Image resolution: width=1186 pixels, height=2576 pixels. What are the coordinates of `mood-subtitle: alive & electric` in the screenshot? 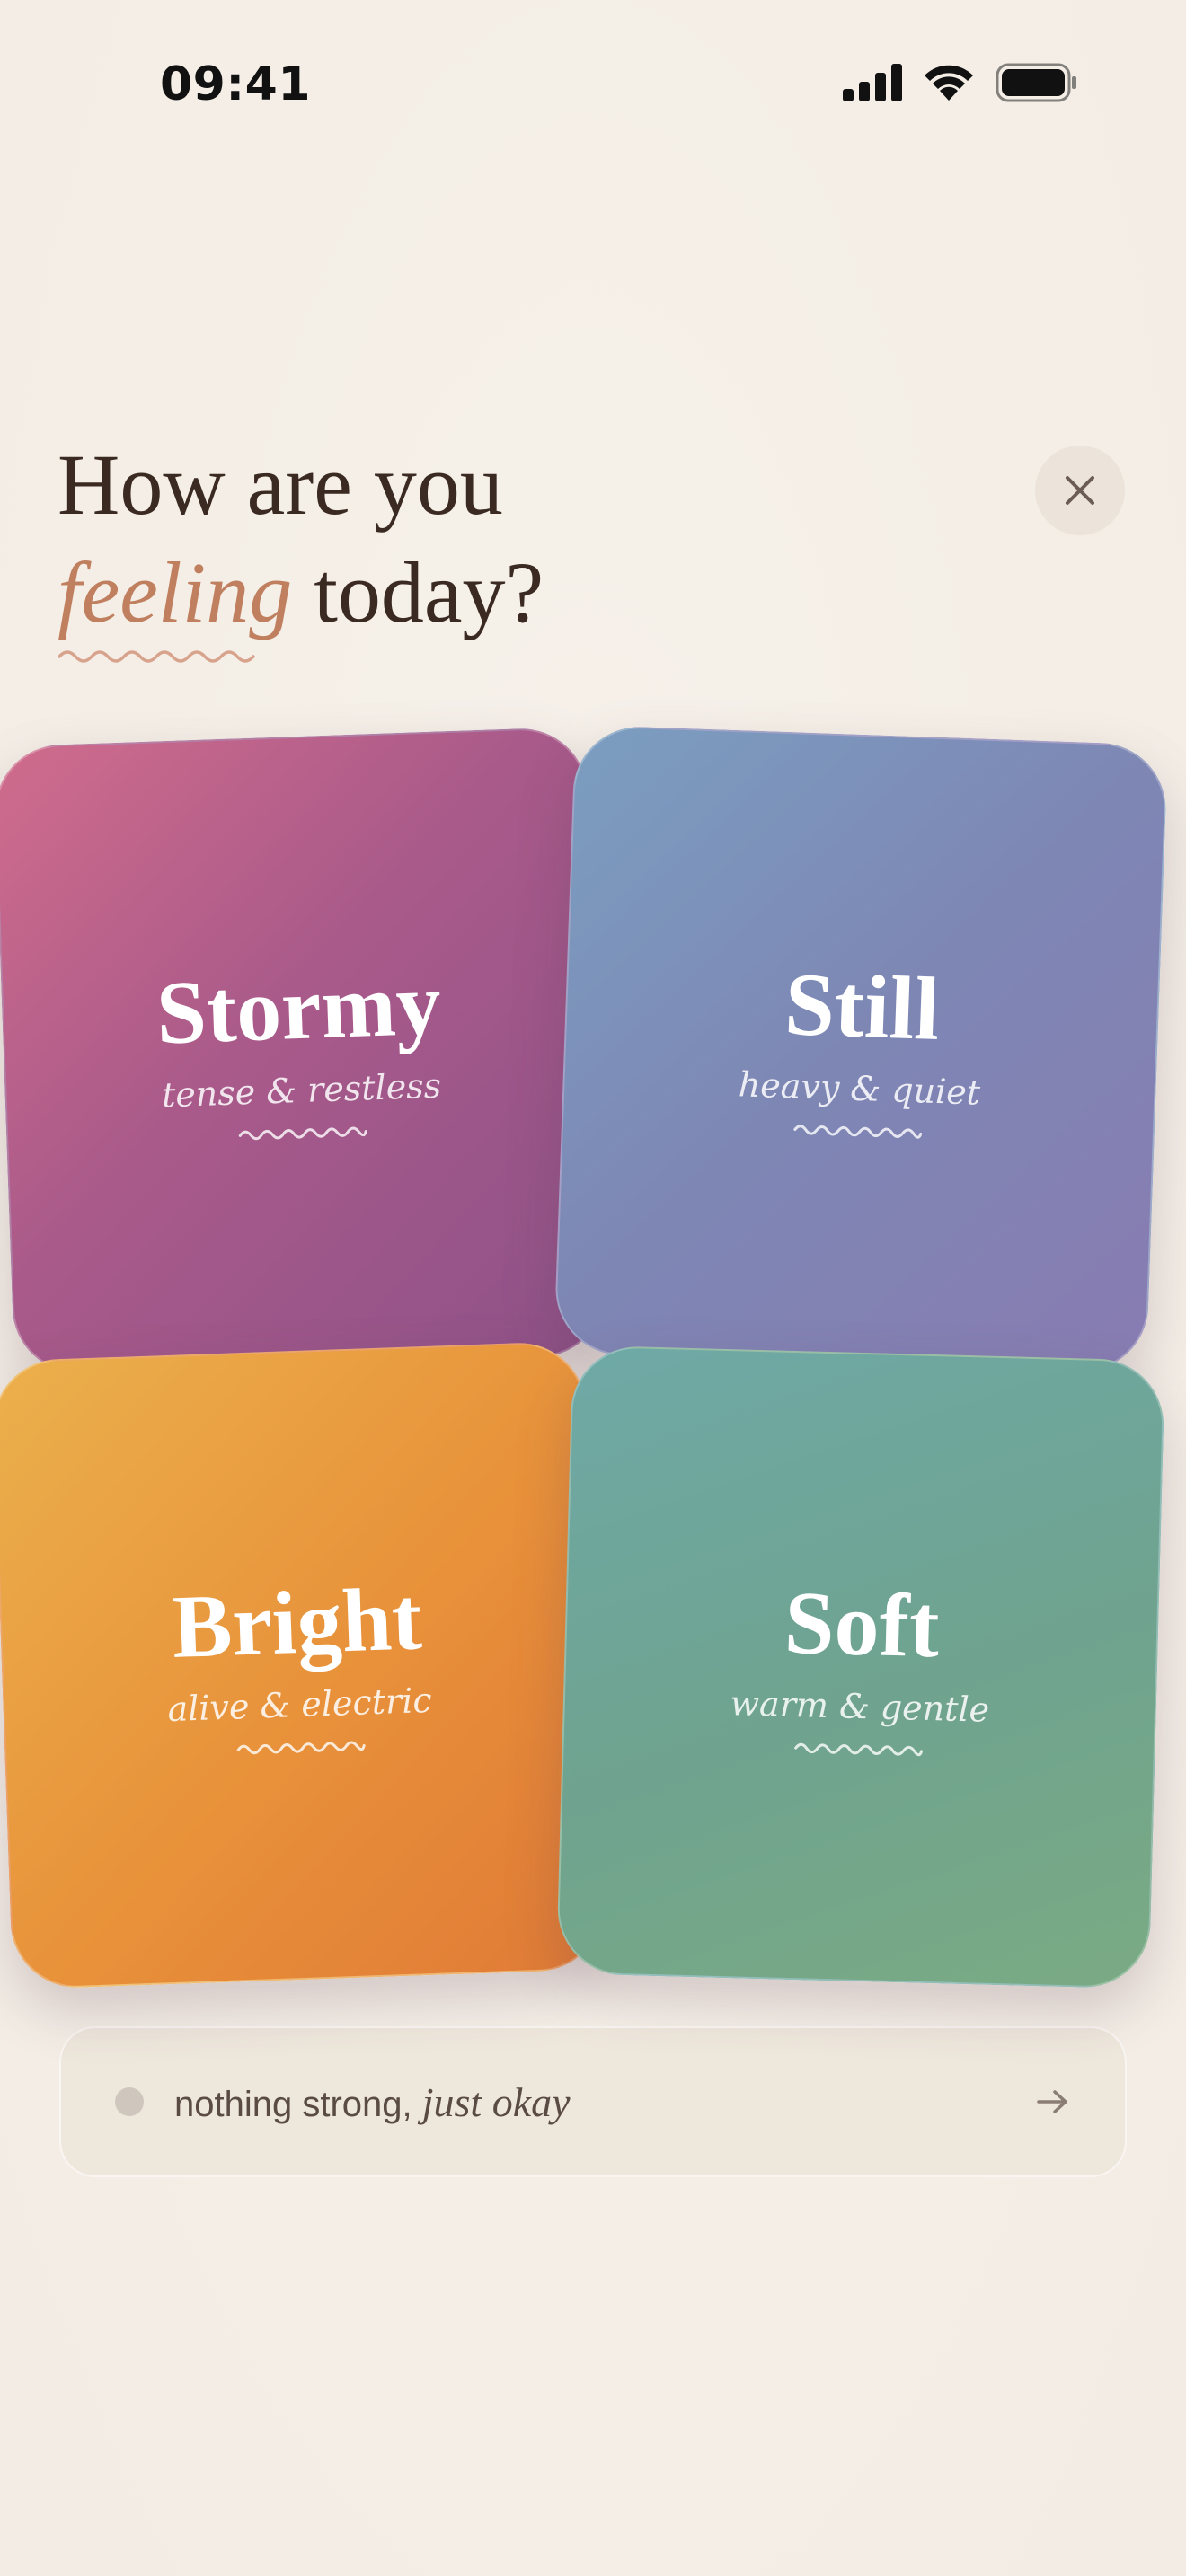 It's located at (299, 1705).